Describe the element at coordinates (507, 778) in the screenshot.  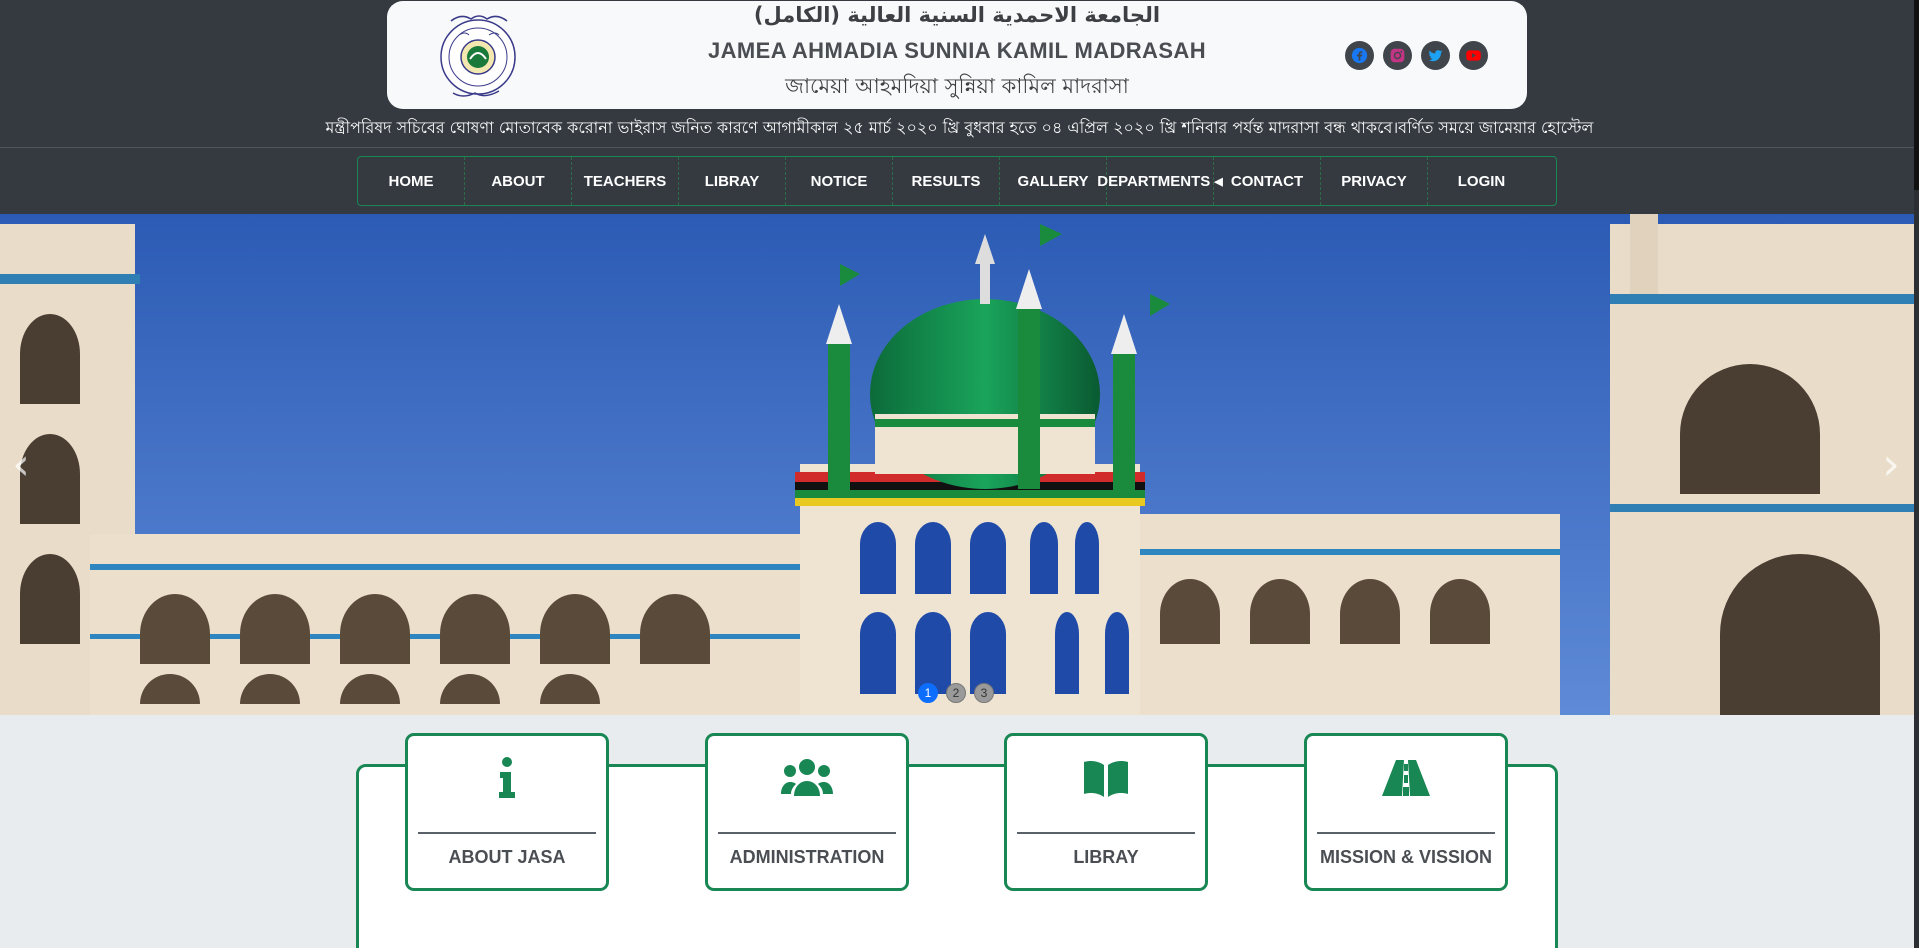
I see `info-icon` at that location.